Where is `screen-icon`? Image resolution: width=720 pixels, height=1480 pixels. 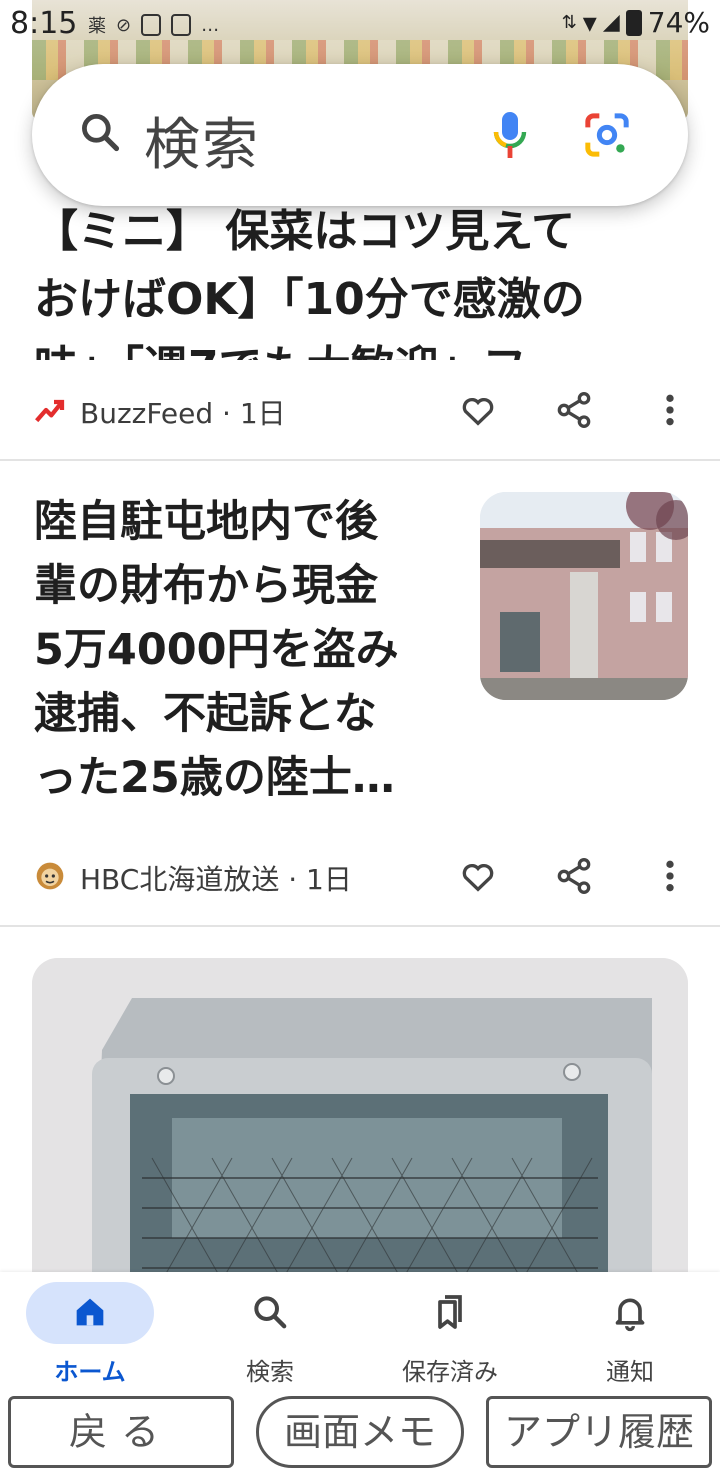 screen-icon is located at coordinates (181, 25).